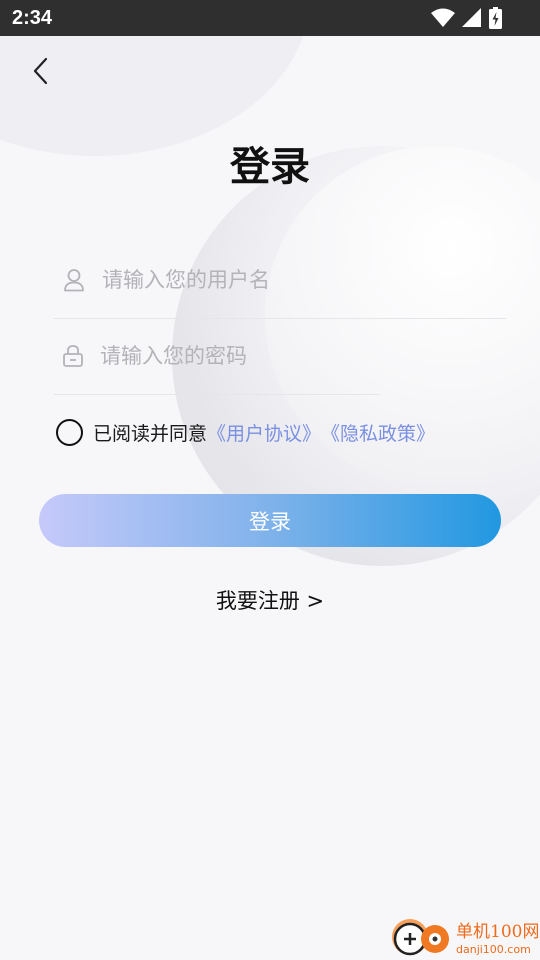 The image size is (540, 960). Describe the element at coordinates (270, 520) in the screenshot. I see `login-button: 登录` at that location.